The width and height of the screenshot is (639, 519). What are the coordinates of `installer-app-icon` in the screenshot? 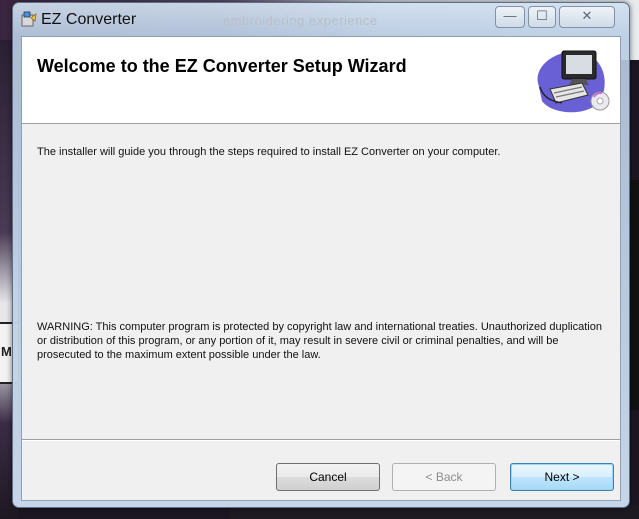 It's located at (29, 19).